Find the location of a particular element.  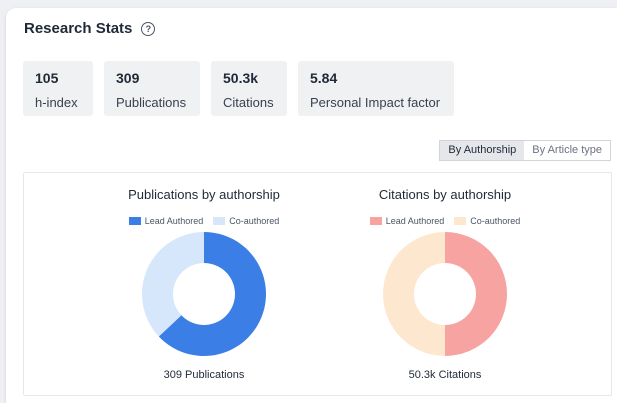

stat-label: Citations is located at coordinates (248, 102).